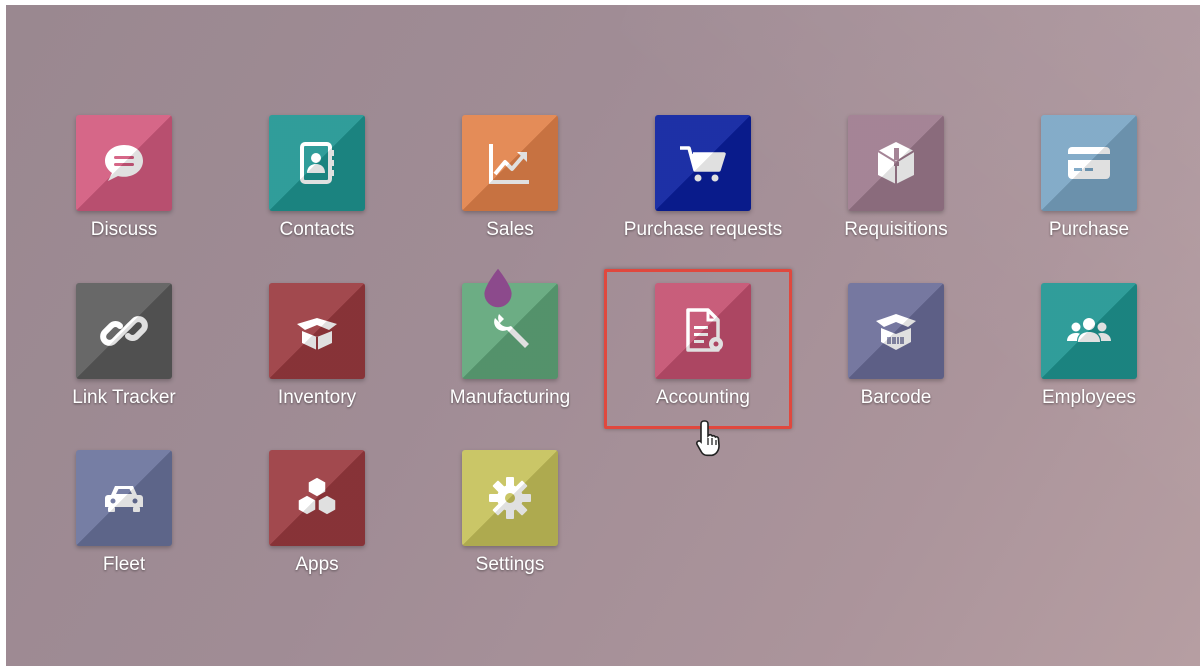  I want to click on app-label: Inventory, so click(317, 397).